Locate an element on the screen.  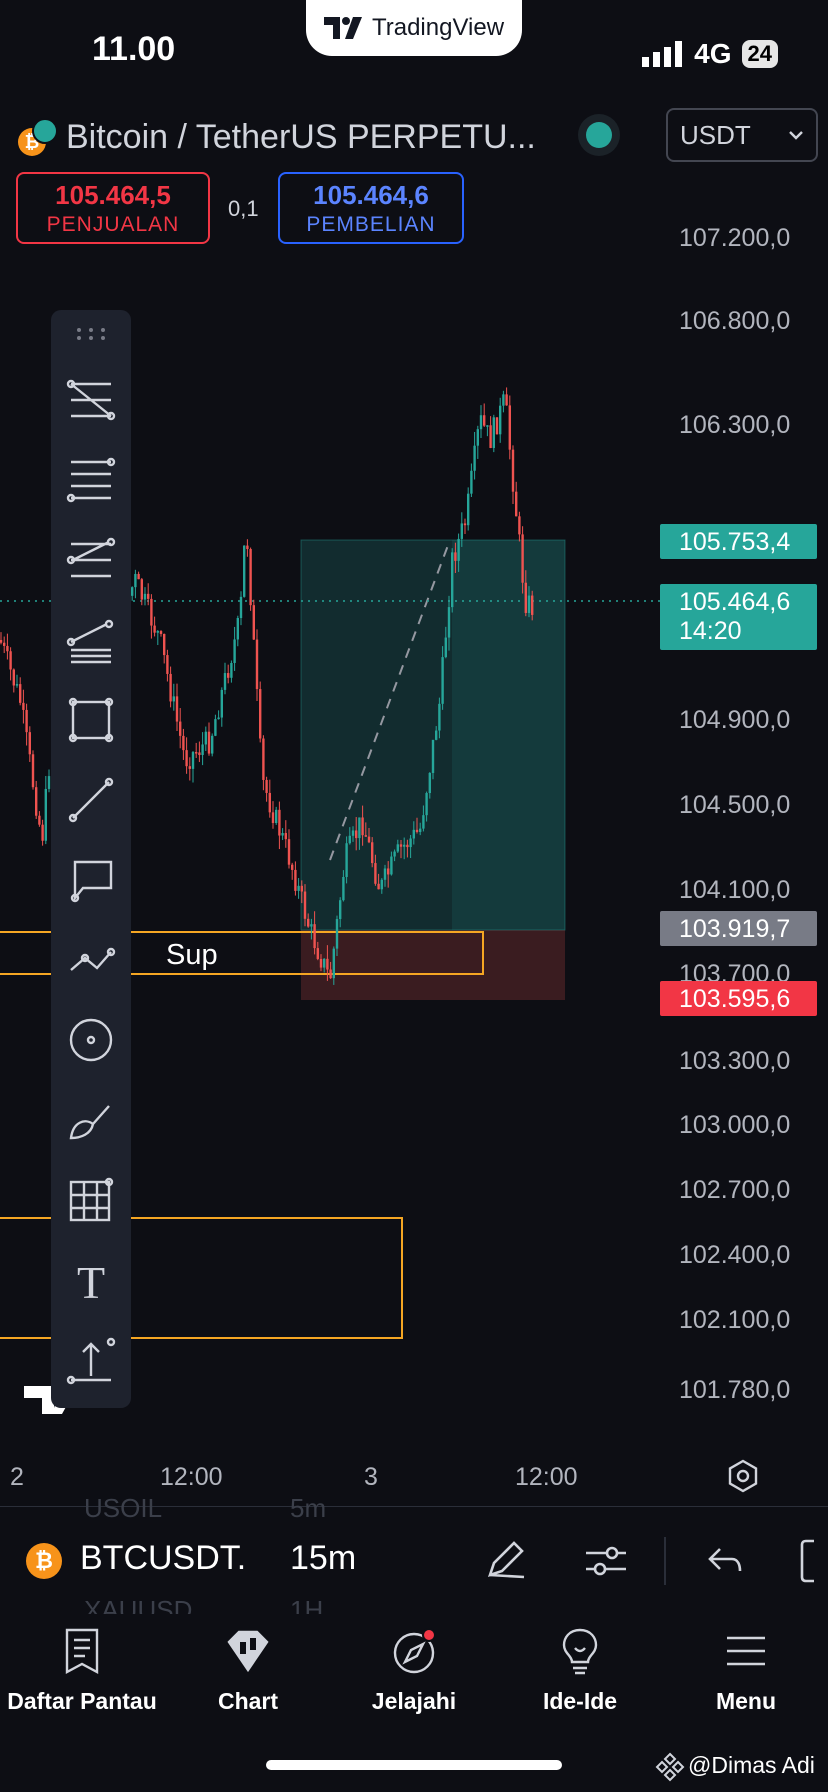
price-tick-label: 104.500,0 is located at coordinates (734, 805).